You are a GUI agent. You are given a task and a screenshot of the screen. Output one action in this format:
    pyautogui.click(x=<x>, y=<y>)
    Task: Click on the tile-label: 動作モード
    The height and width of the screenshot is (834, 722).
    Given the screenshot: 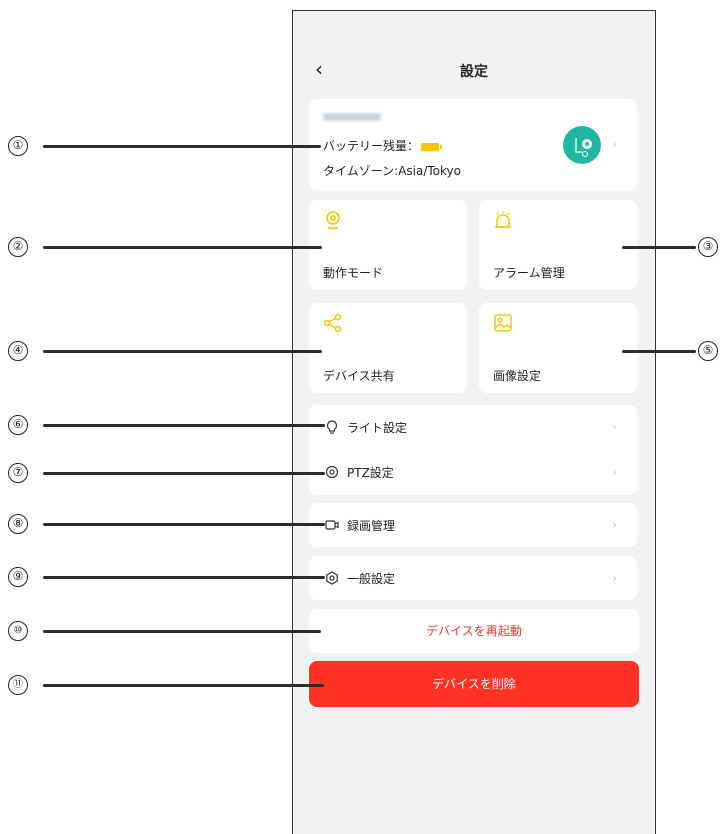 What is the action you would take?
    pyautogui.click(x=353, y=273)
    